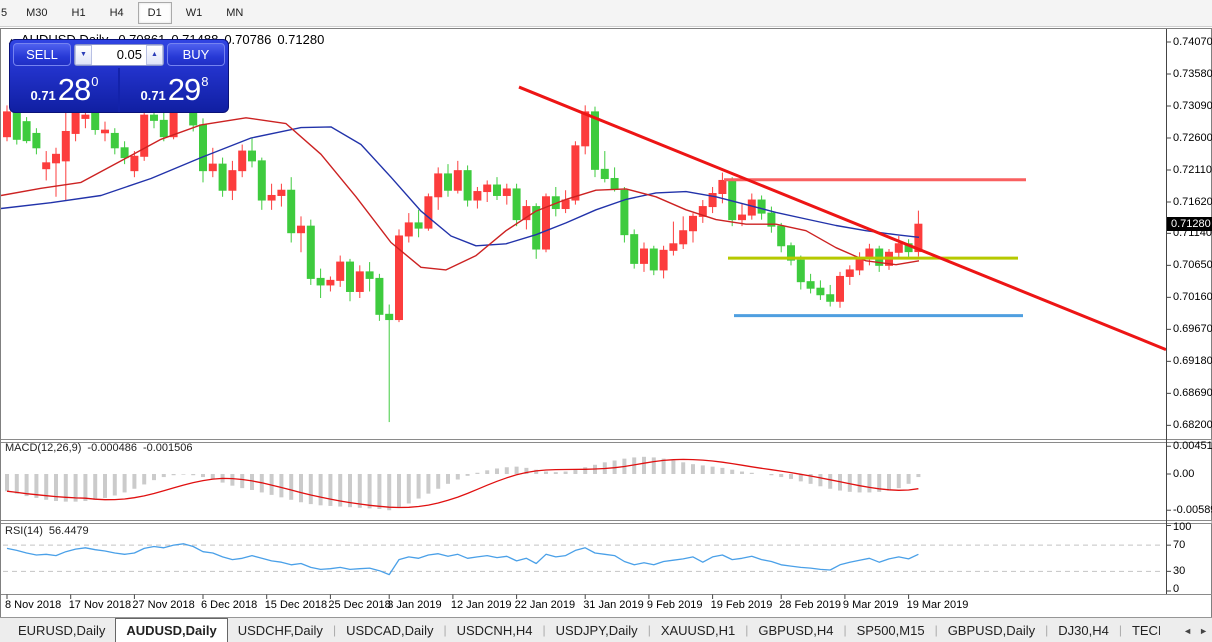 This screenshot has width=1212, height=642. I want to click on candle-7-dec-2018, so click(212, 167).